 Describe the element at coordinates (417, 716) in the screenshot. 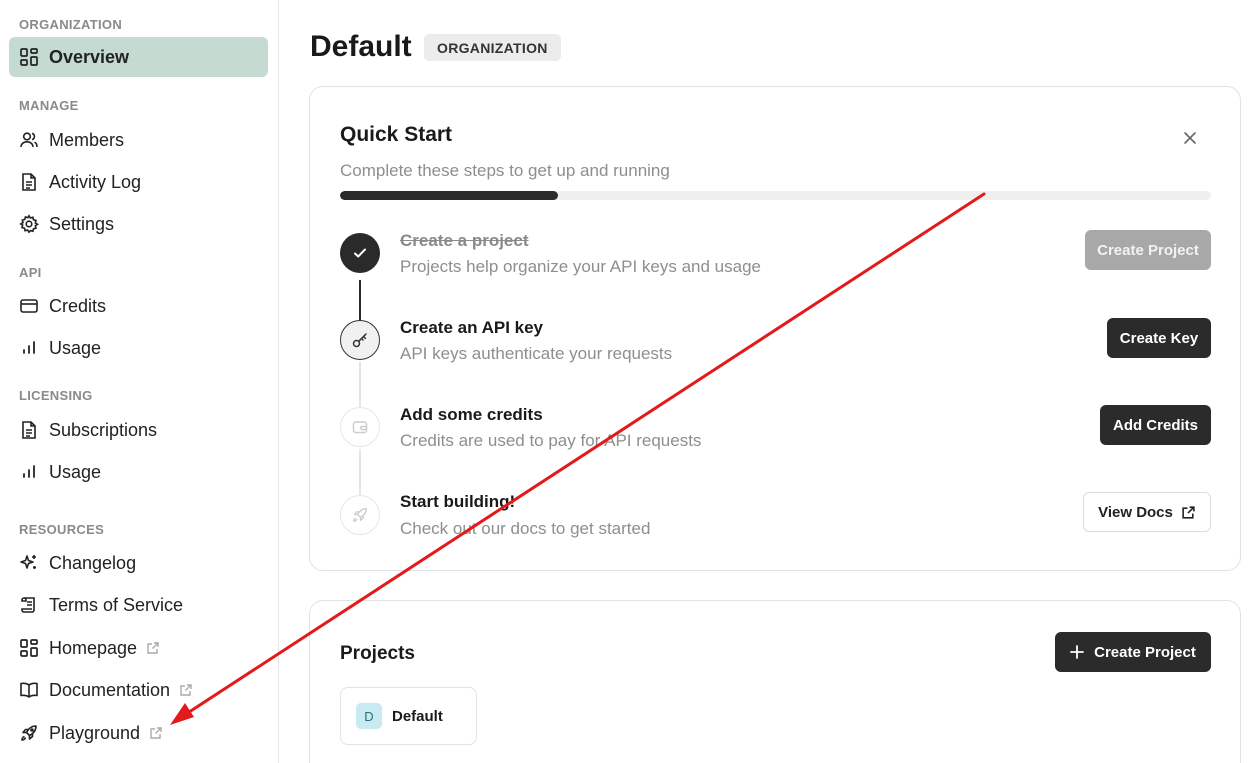

I see `project-name: Default` at that location.